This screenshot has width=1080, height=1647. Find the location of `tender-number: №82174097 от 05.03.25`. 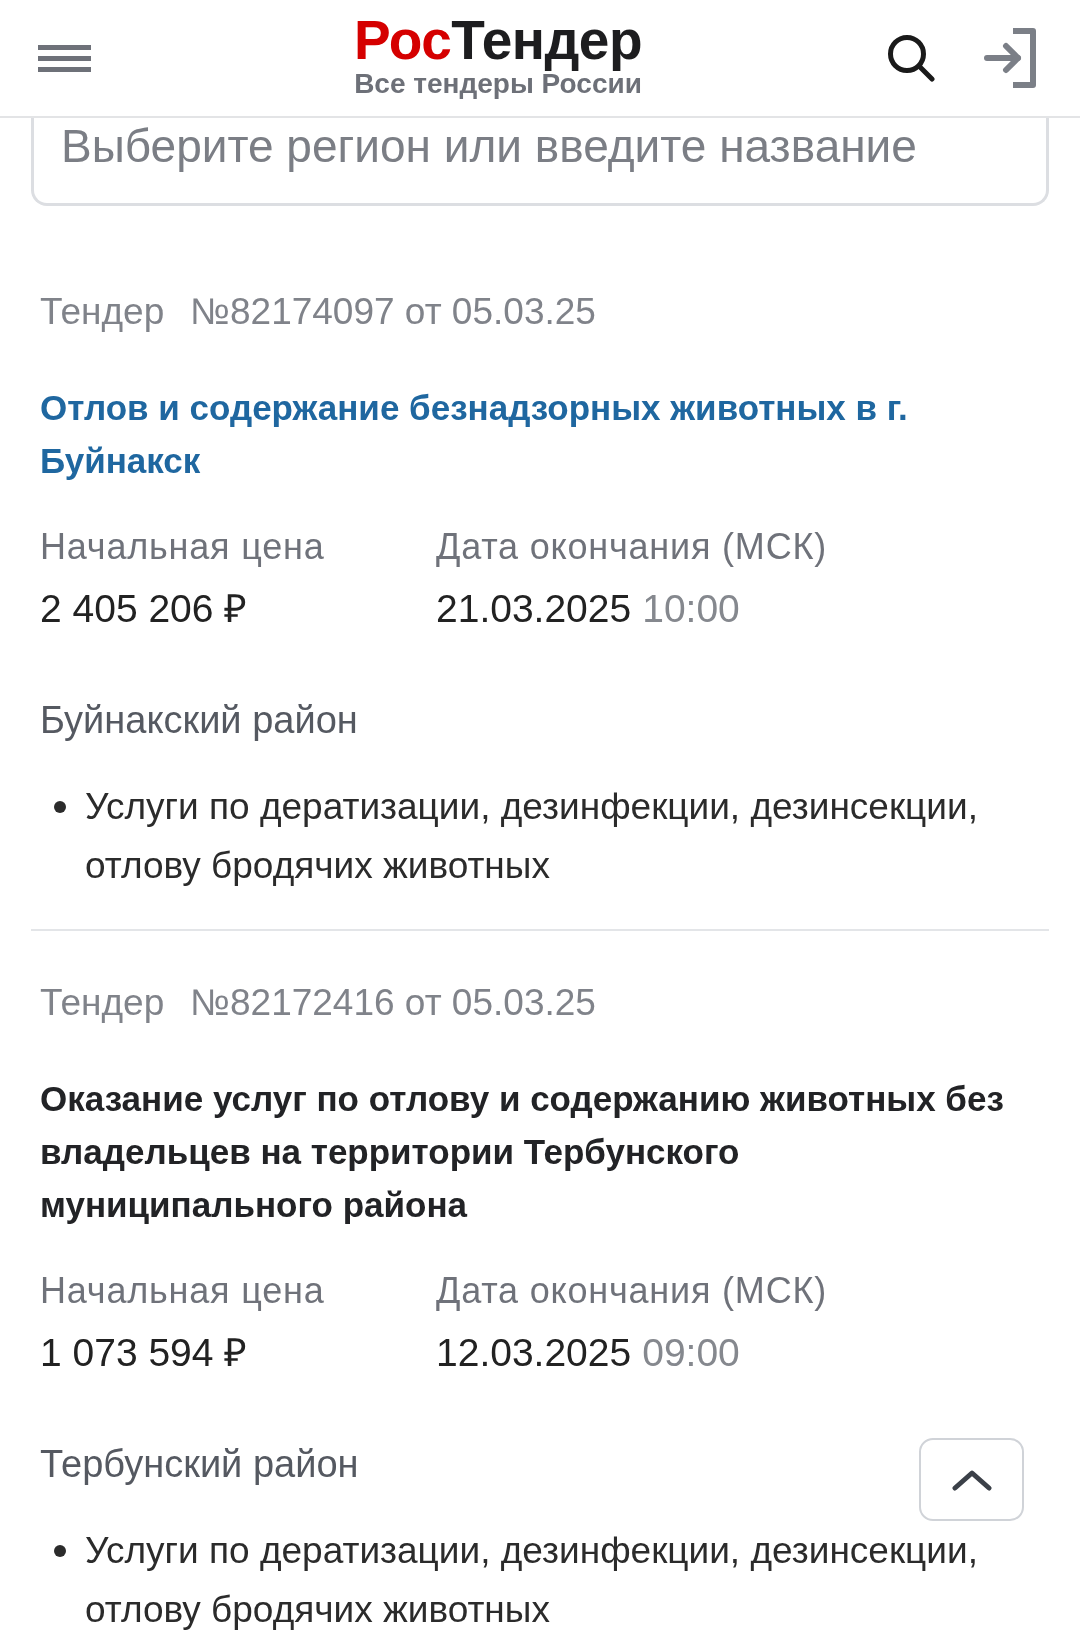

tender-number: №82174097 от 05.03.25 is located at coordinates (393, 312).